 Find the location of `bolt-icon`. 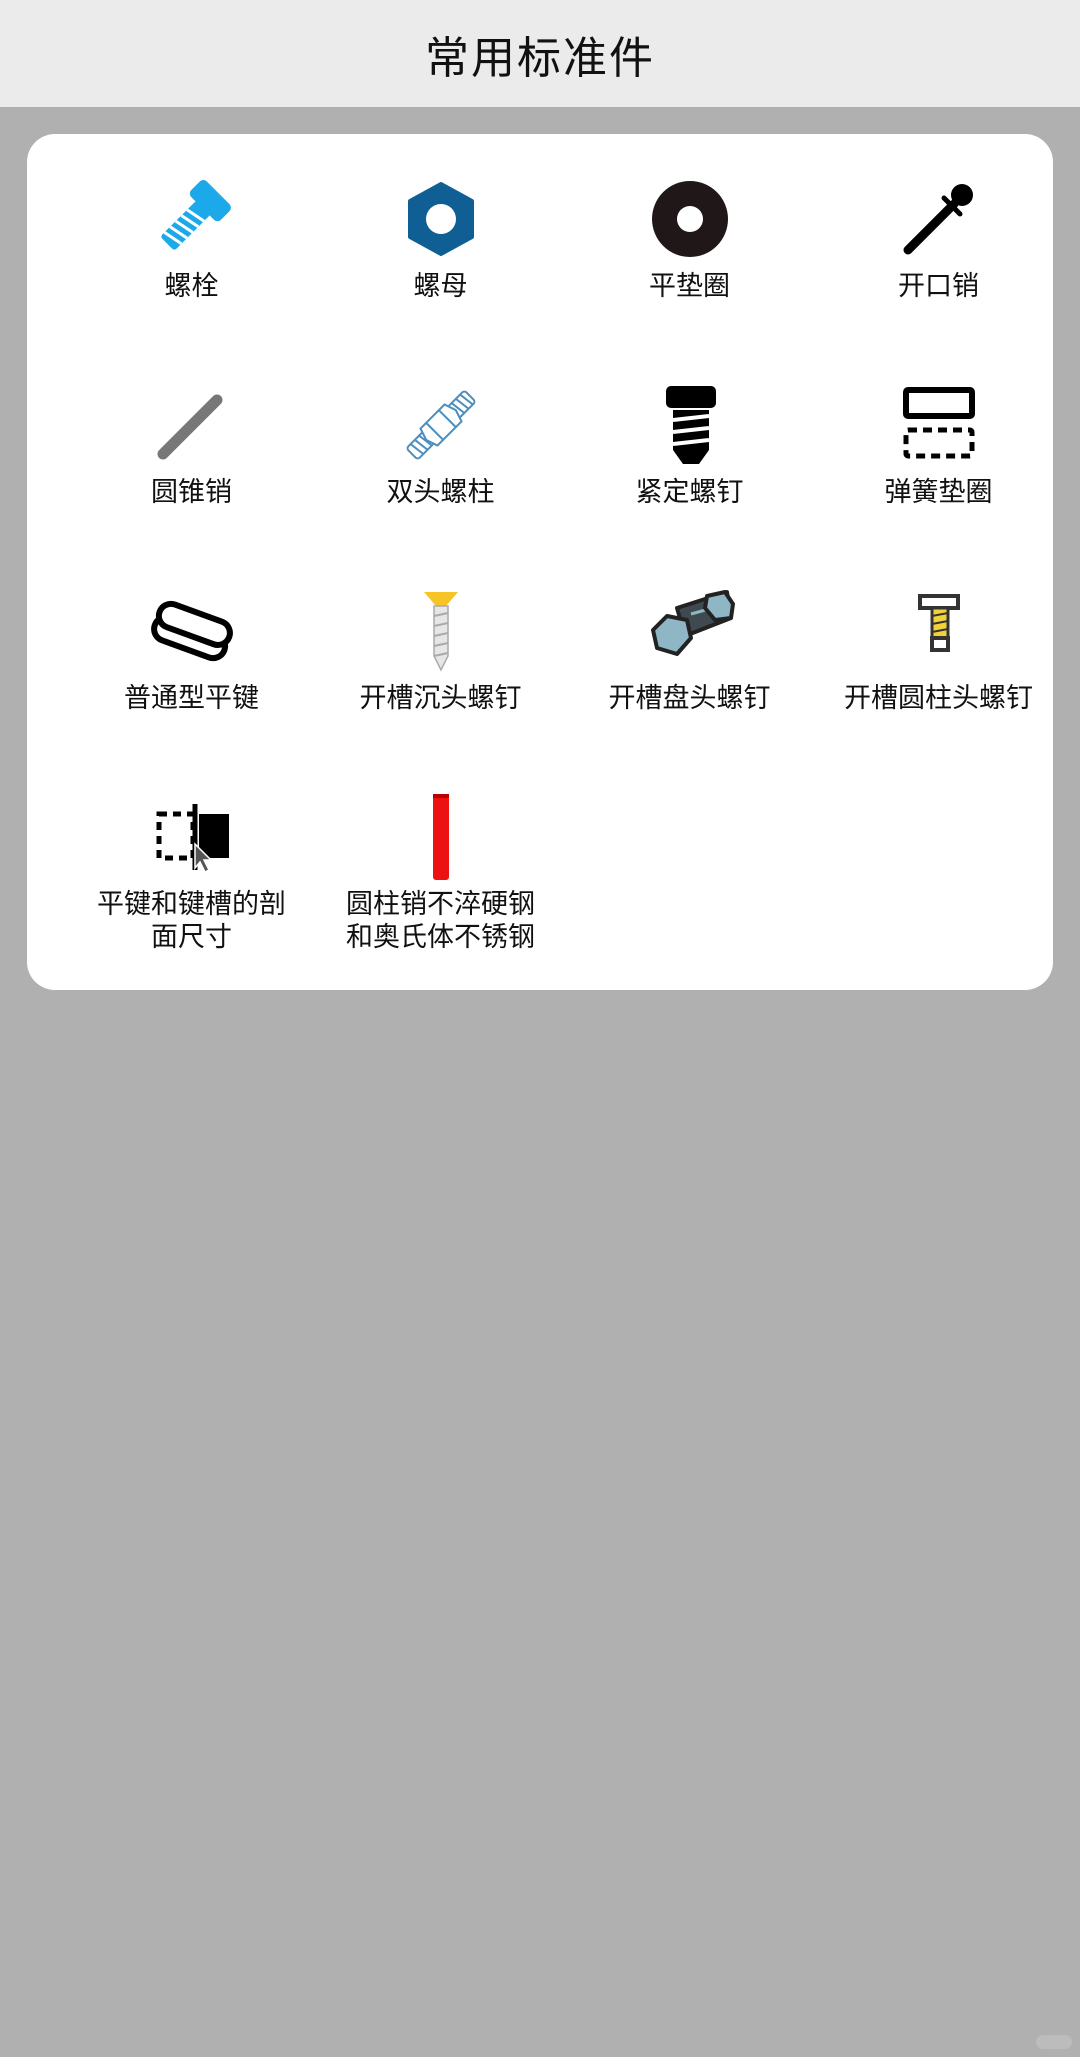

bolt-icon is located at coordinates (192, 219).